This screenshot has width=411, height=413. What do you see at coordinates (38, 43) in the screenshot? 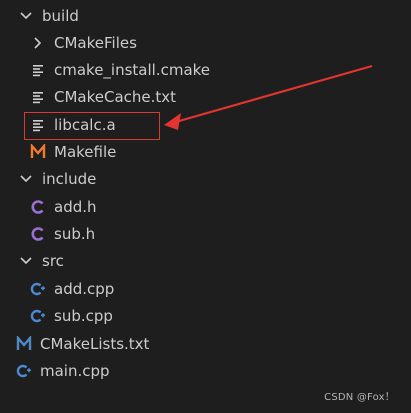
I see `chevron-right-icon` at bounding box center [38, 43].